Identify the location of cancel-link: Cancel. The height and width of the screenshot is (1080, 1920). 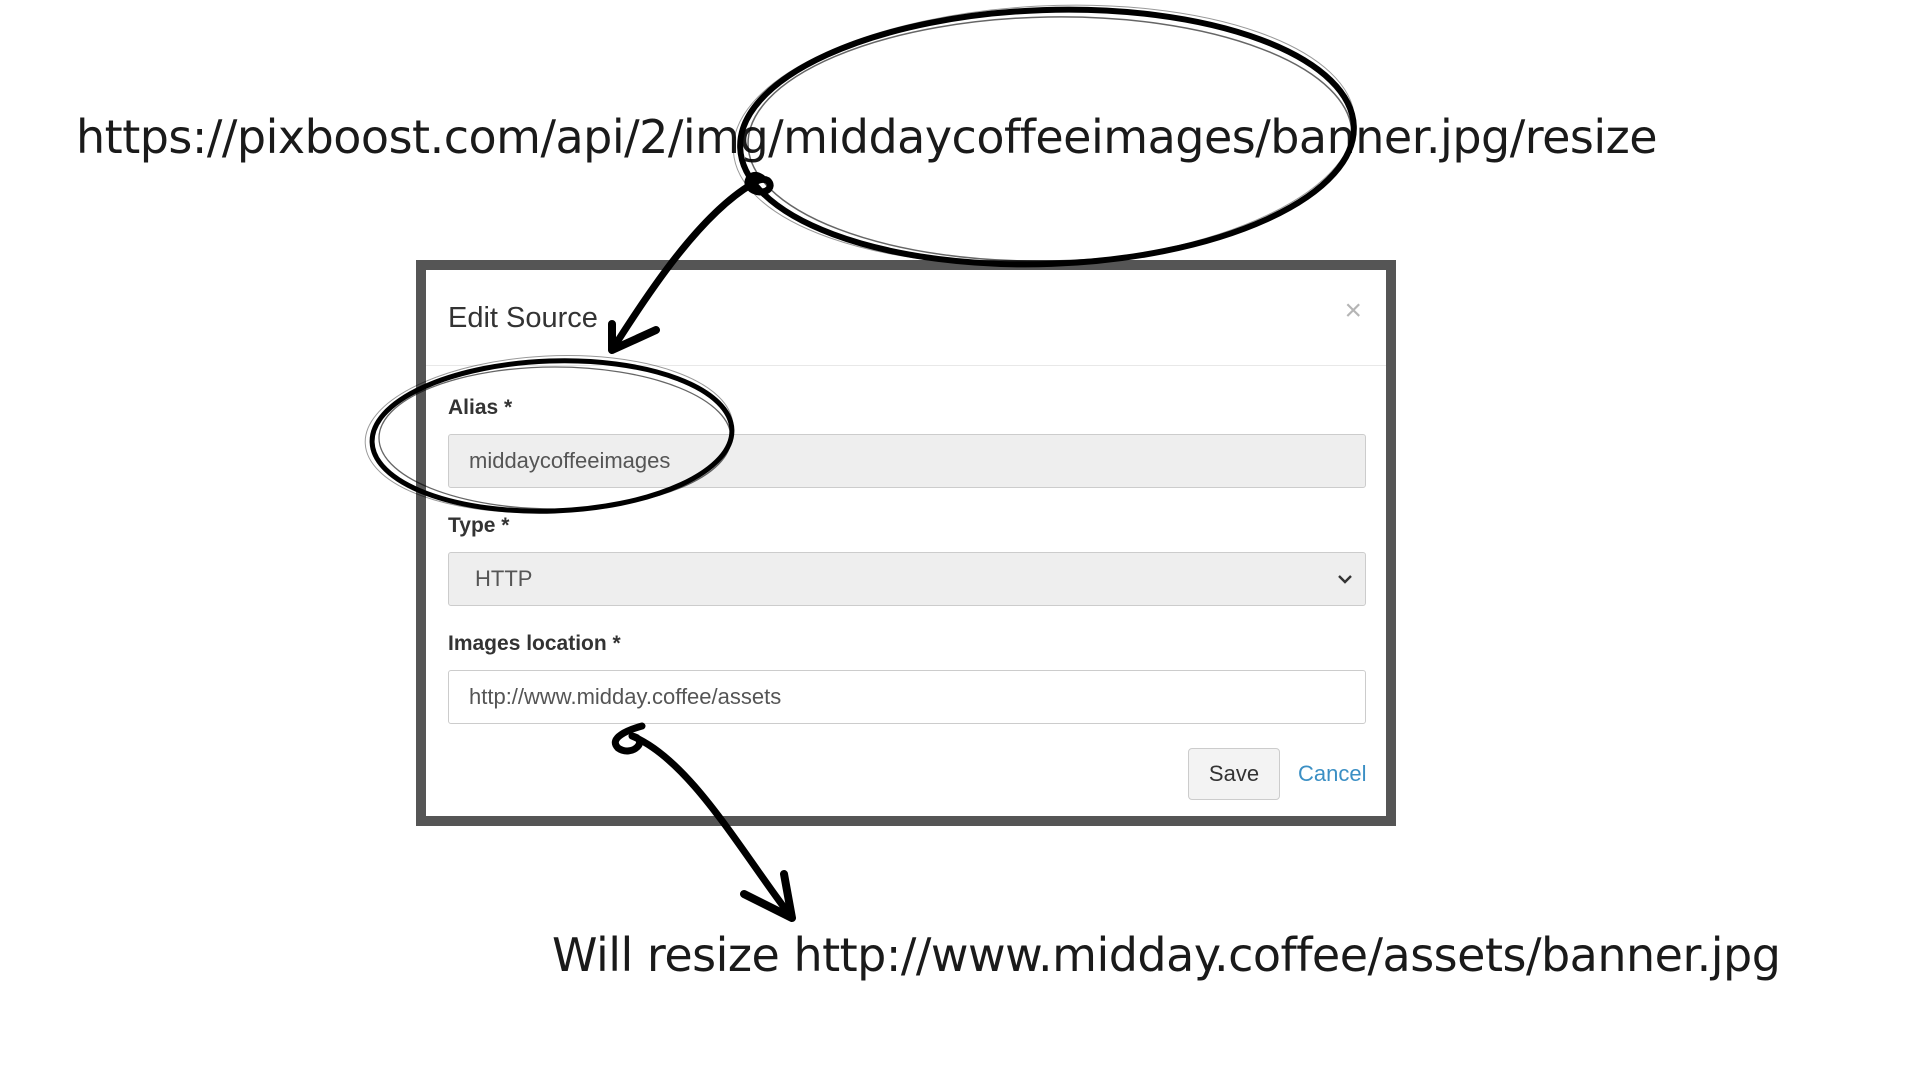
(1332, 774).